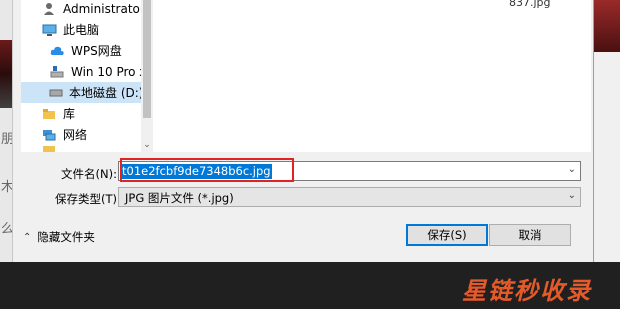  I want to click on filetype-label: 保存类型(T):, so click(88, 199).